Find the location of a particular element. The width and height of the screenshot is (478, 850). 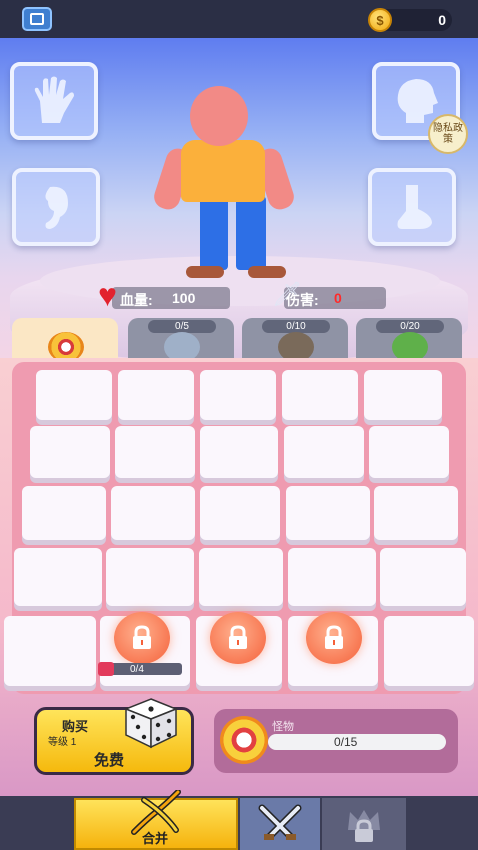

menu-icon is located at coordinates (37, 19).